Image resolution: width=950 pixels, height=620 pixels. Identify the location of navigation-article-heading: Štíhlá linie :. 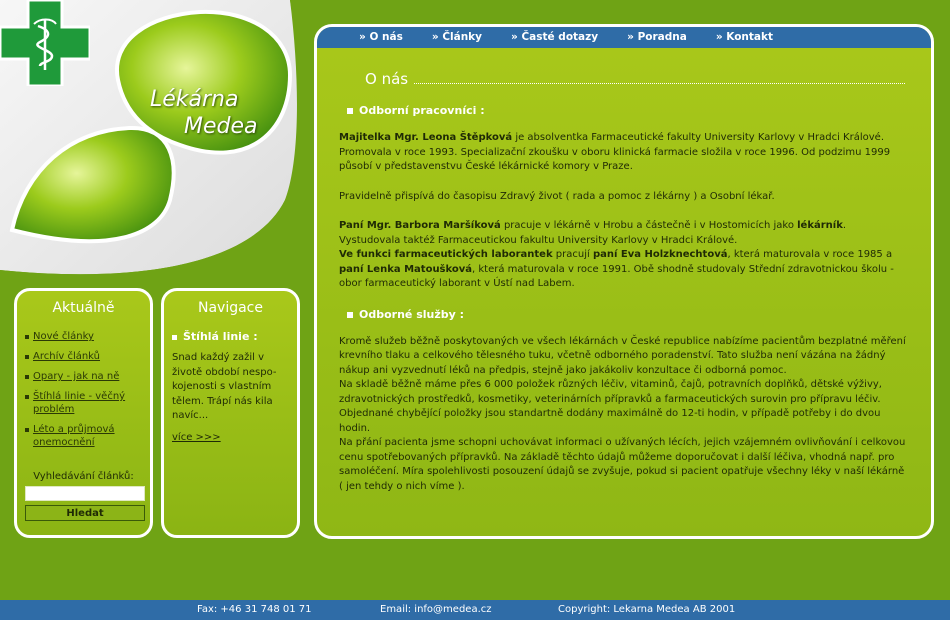
(234, 336).